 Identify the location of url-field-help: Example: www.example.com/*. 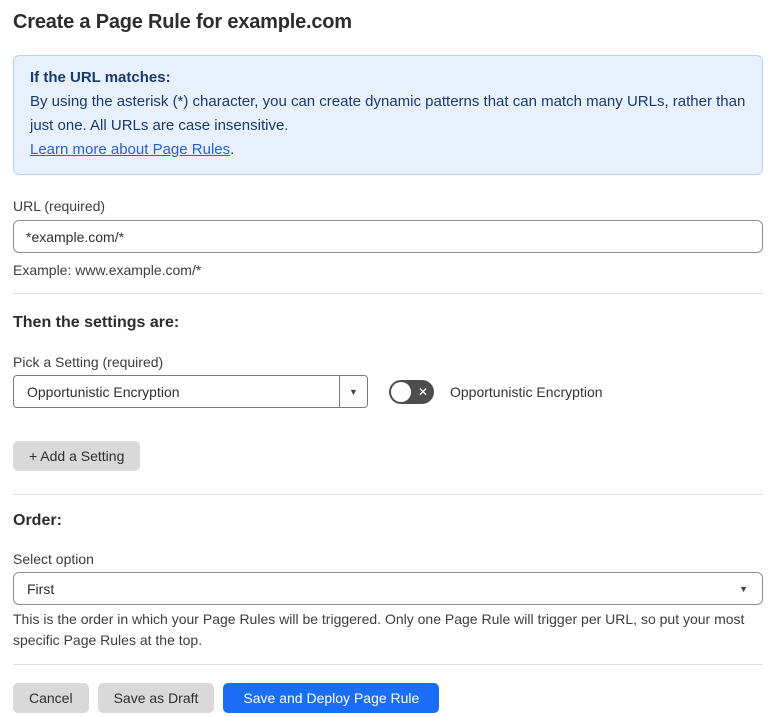
(107, 270).